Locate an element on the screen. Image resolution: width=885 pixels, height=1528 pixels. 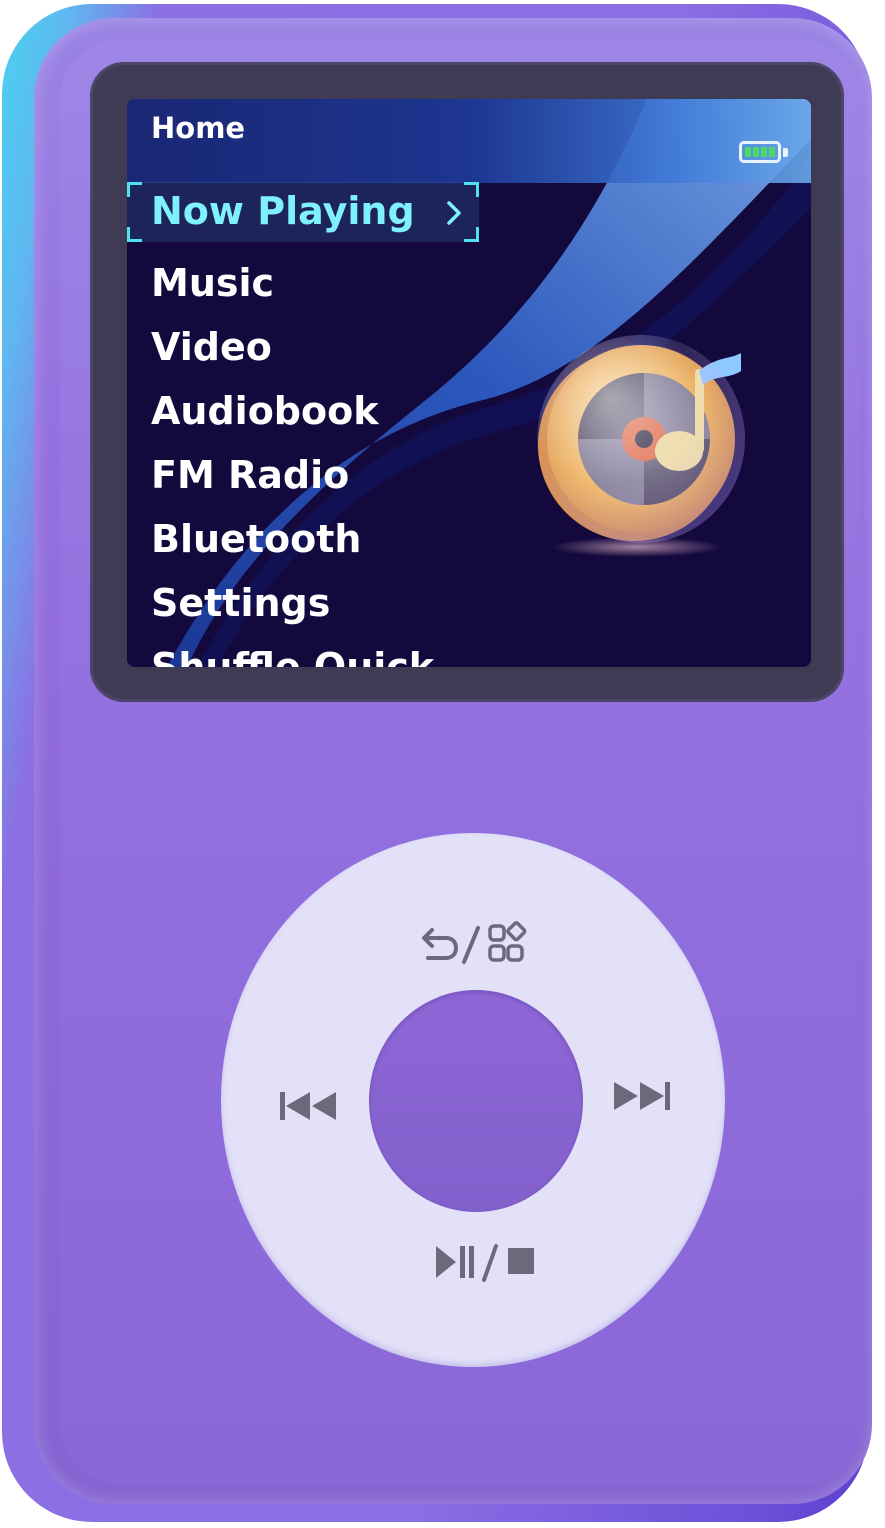
menu-item-bluetooth: Bluetooth is located at coordinates (256, 539).